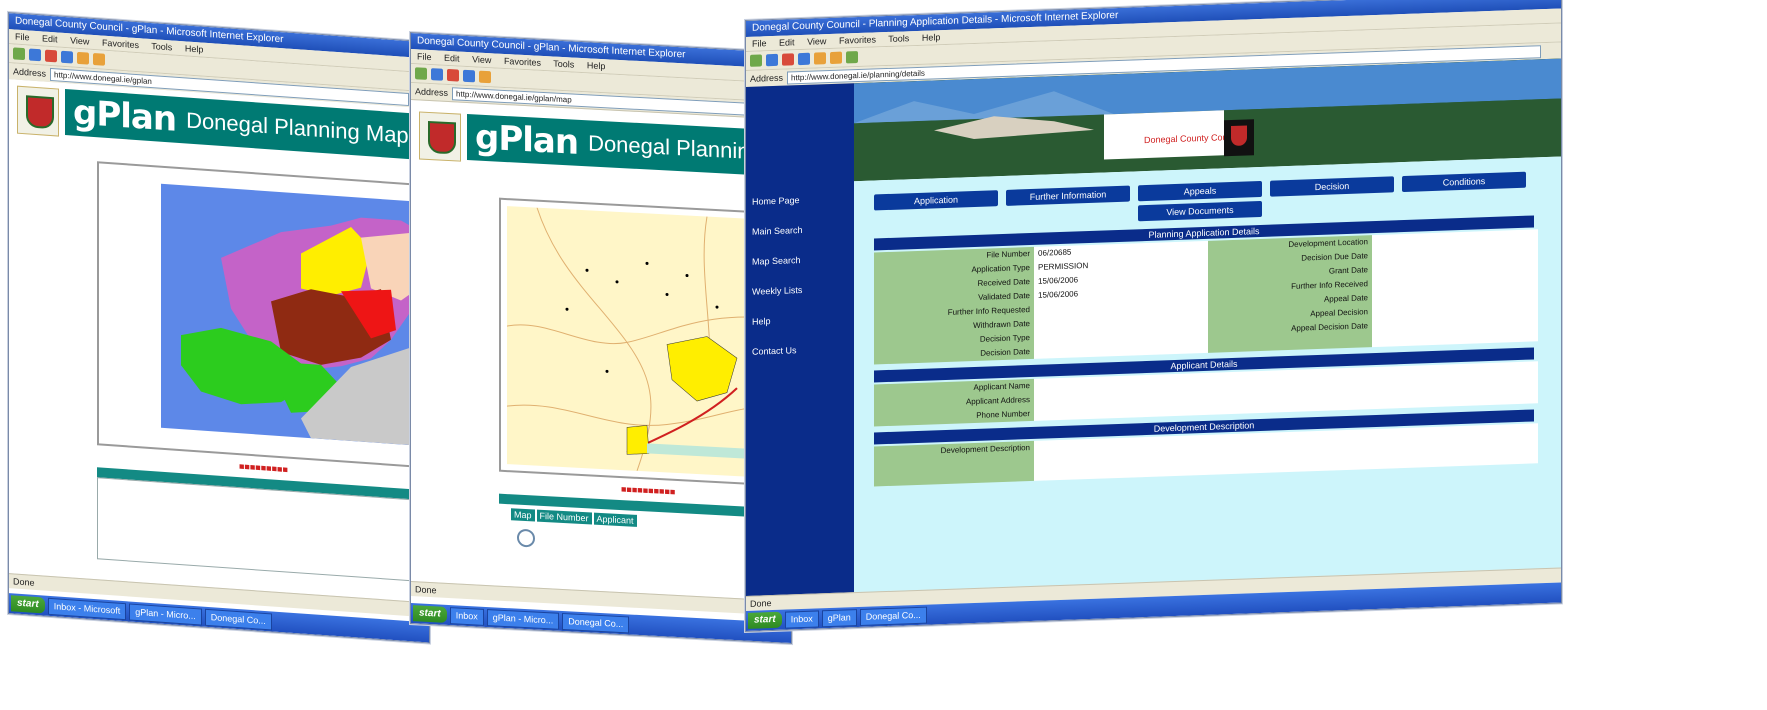 This screenshot has width=1767, height=710. I want to click on council-crest-logo, so click(1239, 138).